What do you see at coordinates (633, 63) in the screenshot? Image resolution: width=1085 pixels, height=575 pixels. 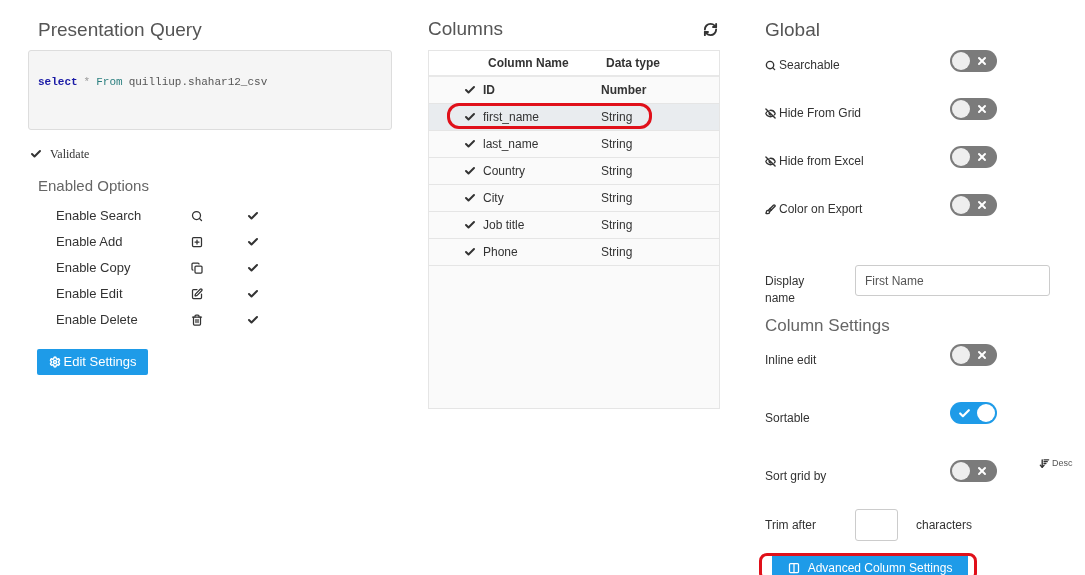 I see `column-header: Data type` at bounding box center [633, 63].